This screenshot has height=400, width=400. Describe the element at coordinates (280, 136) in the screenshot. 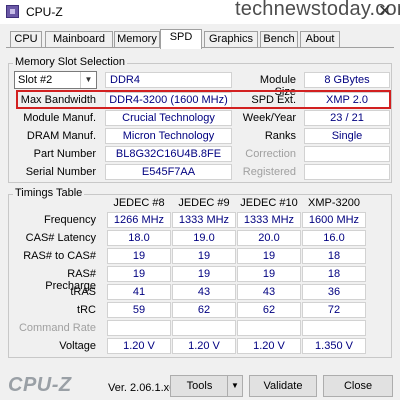

I see `ranks-label: Ranks` at that location.